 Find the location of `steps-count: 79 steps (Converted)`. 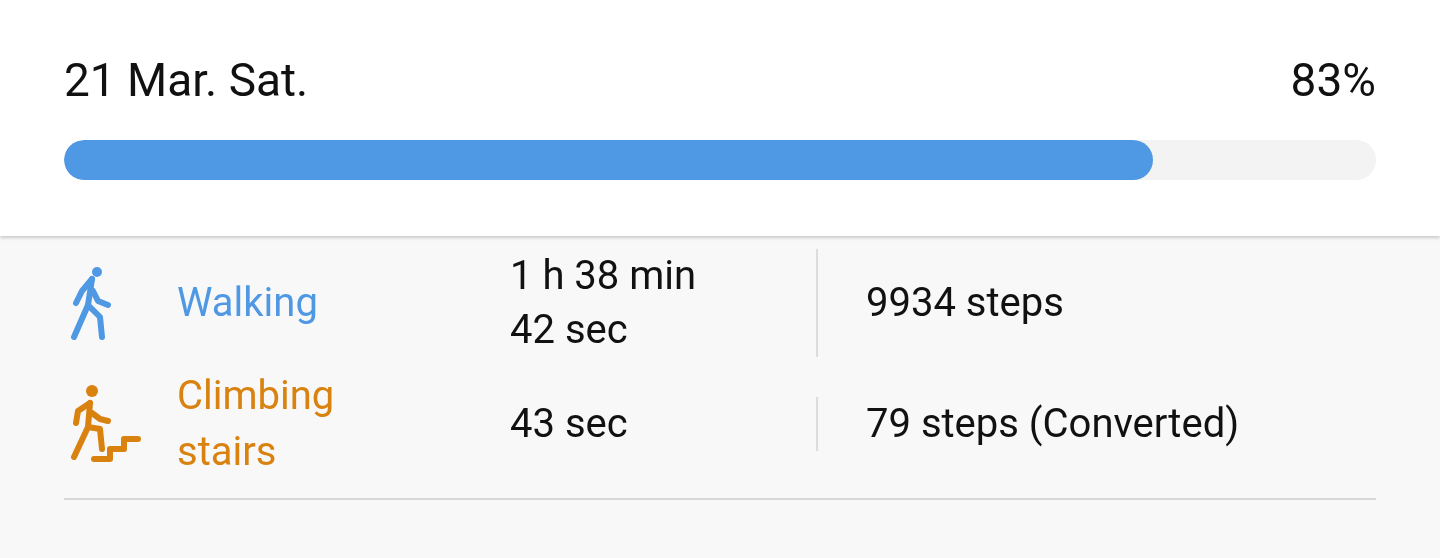

steps-count: 79 steps (Converted) is located at coordinates (1053, 423).